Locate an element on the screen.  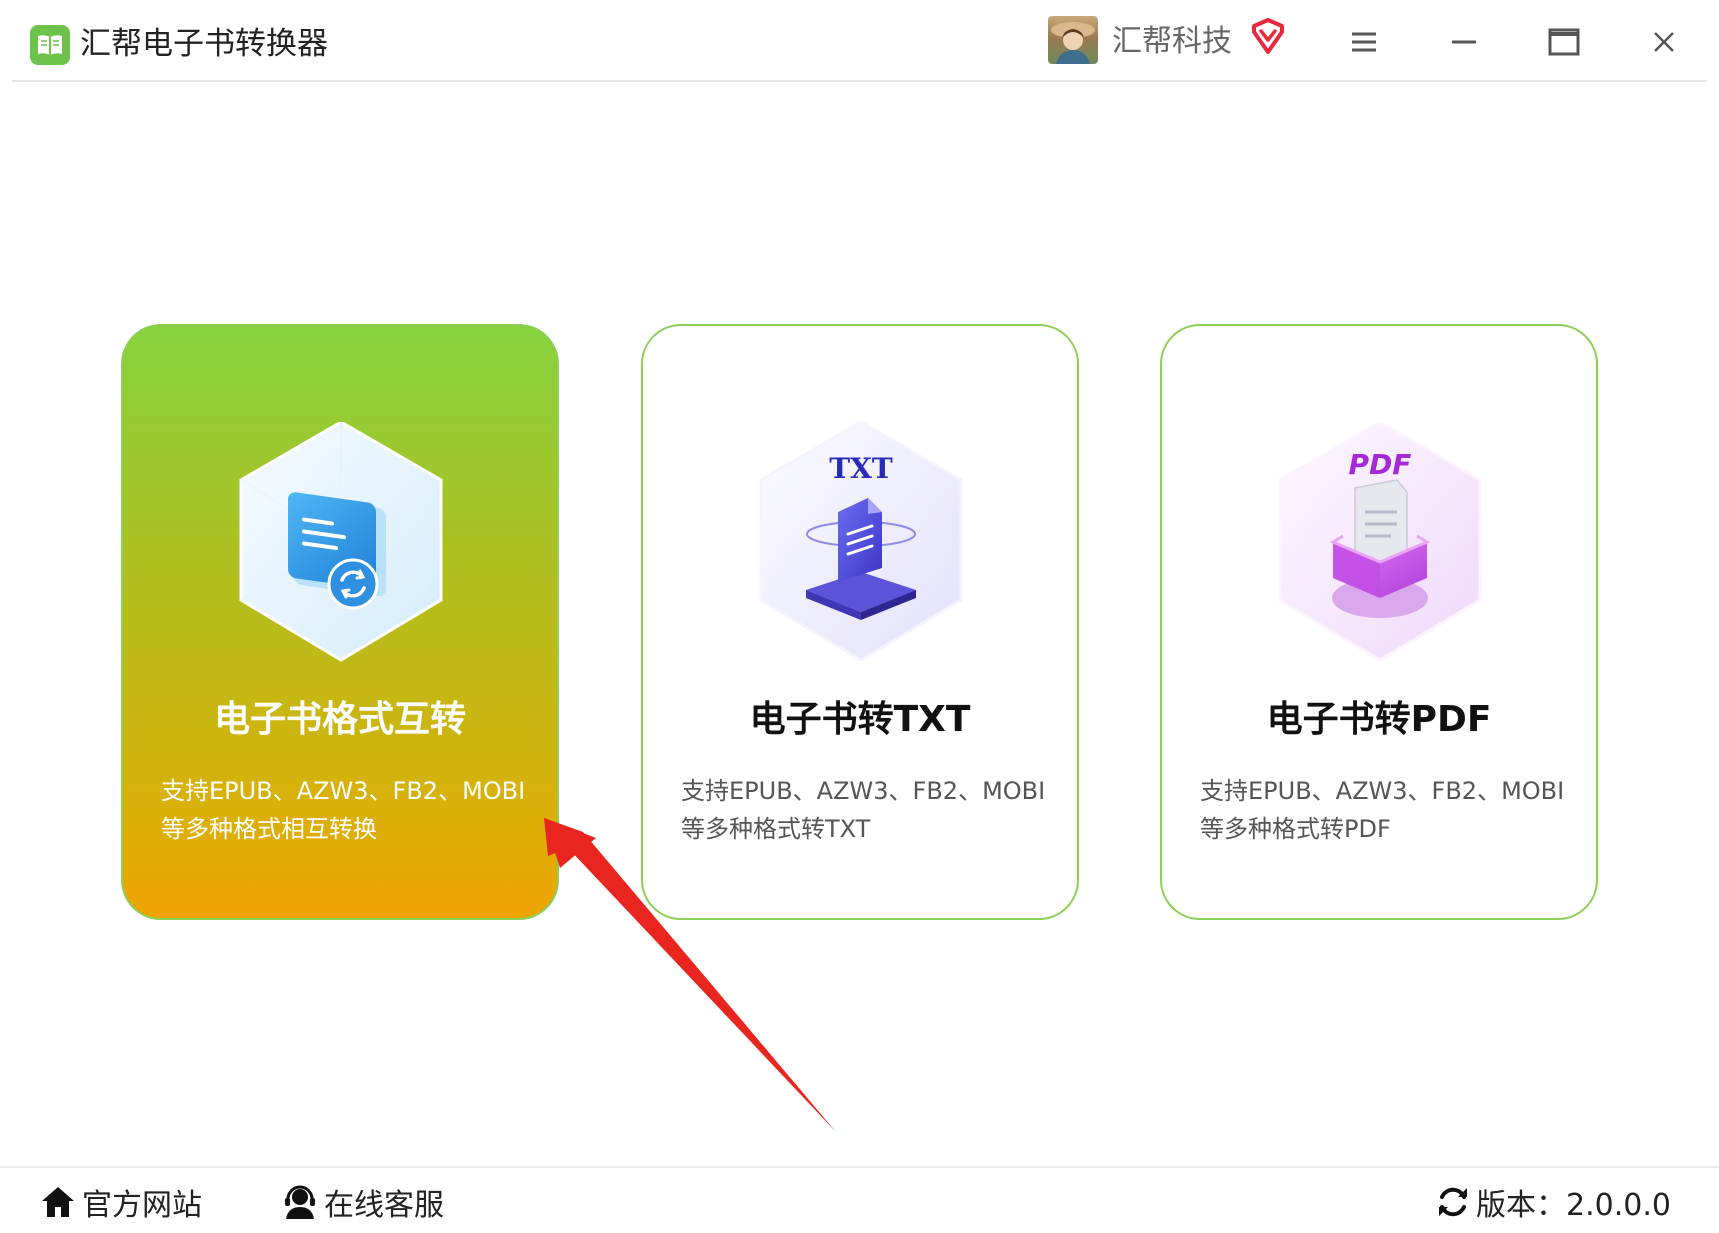
customer-service-icon is located at coordinates (300, 1202).